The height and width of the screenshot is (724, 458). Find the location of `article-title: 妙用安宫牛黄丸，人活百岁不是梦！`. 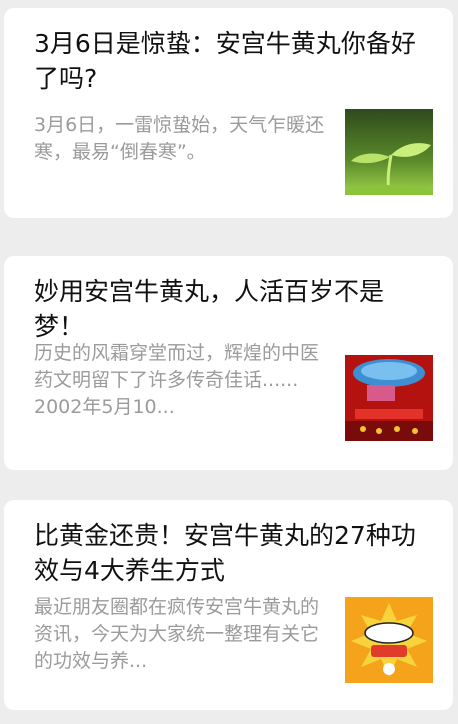

article-title: 妙用安宫牛黄丸，人活百岁不是梦！ is located at coordinates (209, 309).